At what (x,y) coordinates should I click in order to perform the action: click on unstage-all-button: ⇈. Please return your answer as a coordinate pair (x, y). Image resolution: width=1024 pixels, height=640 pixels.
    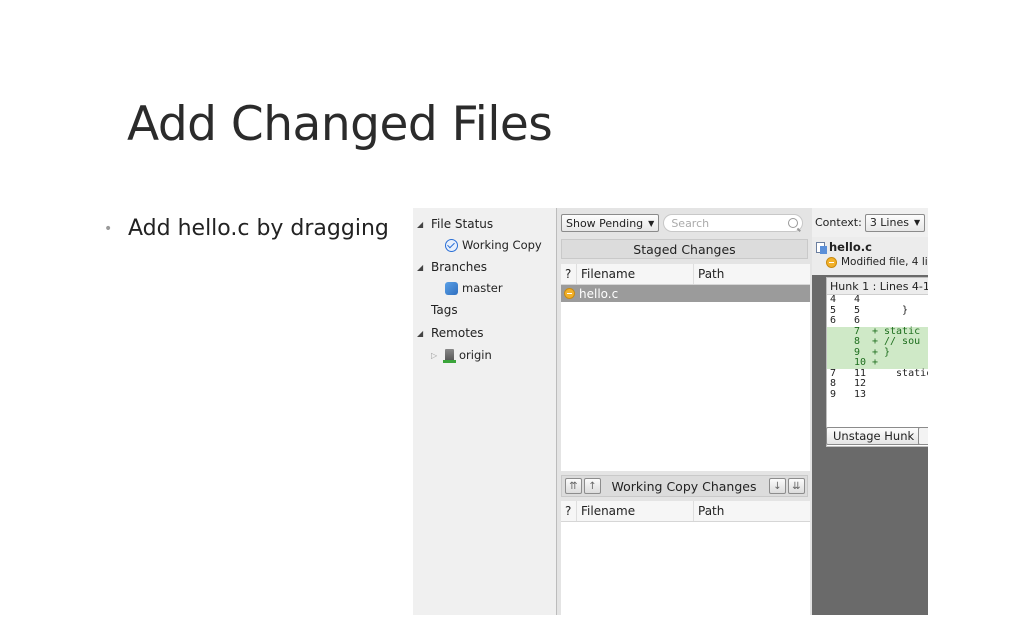
    Looking at the image, I should click on (573, 486).